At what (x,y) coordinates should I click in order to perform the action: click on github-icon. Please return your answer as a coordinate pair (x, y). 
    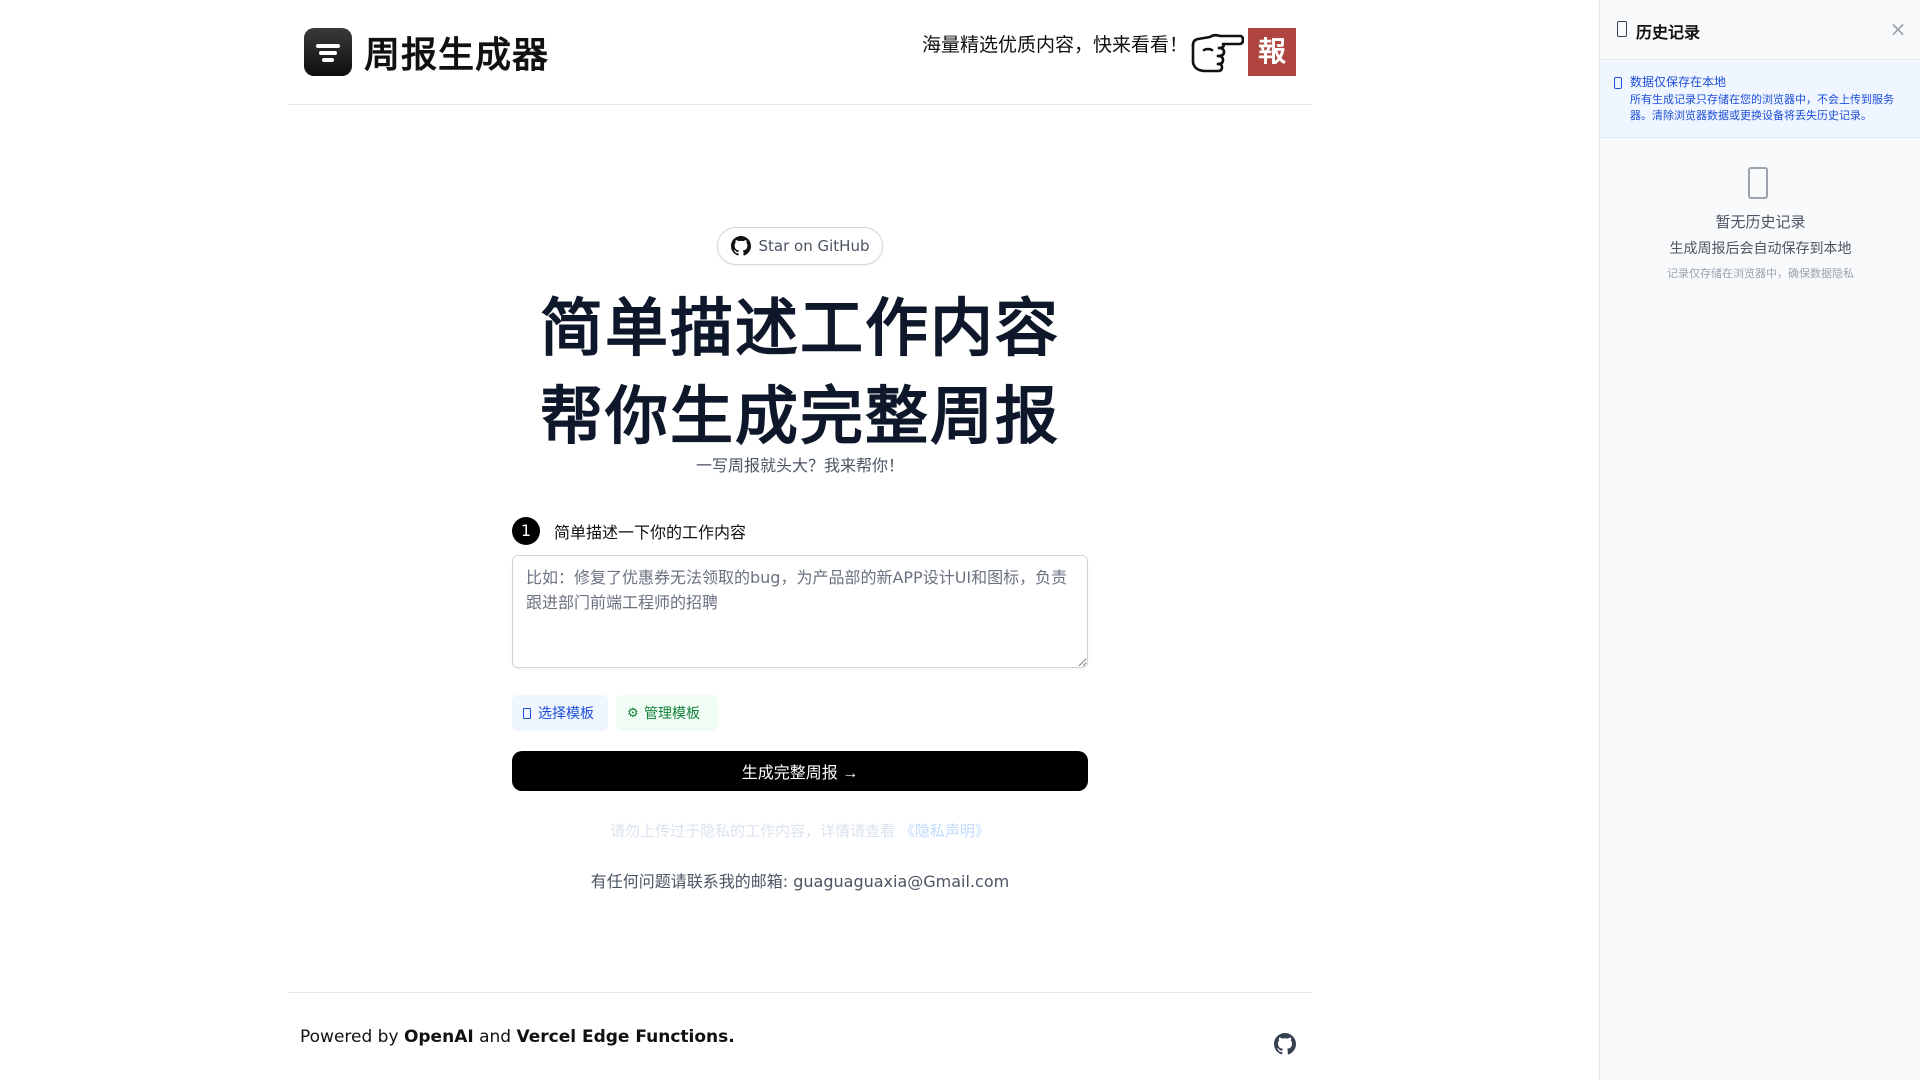
    Looking at the image, I should click on (740, 246).